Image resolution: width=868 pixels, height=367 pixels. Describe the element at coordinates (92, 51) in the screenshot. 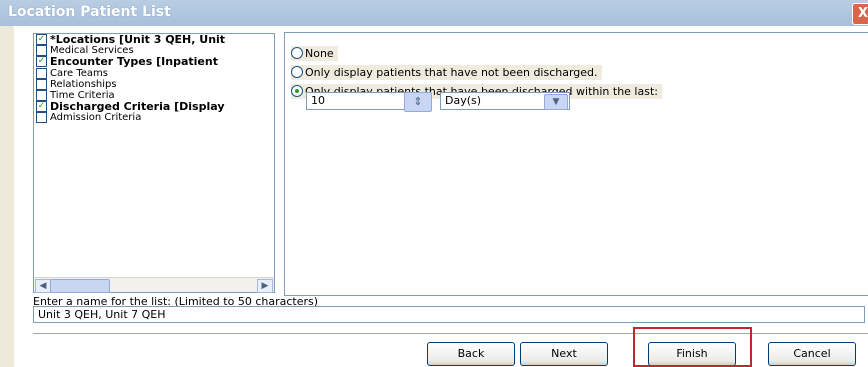

I see `criteria-item-label: Medical Services` at that location.